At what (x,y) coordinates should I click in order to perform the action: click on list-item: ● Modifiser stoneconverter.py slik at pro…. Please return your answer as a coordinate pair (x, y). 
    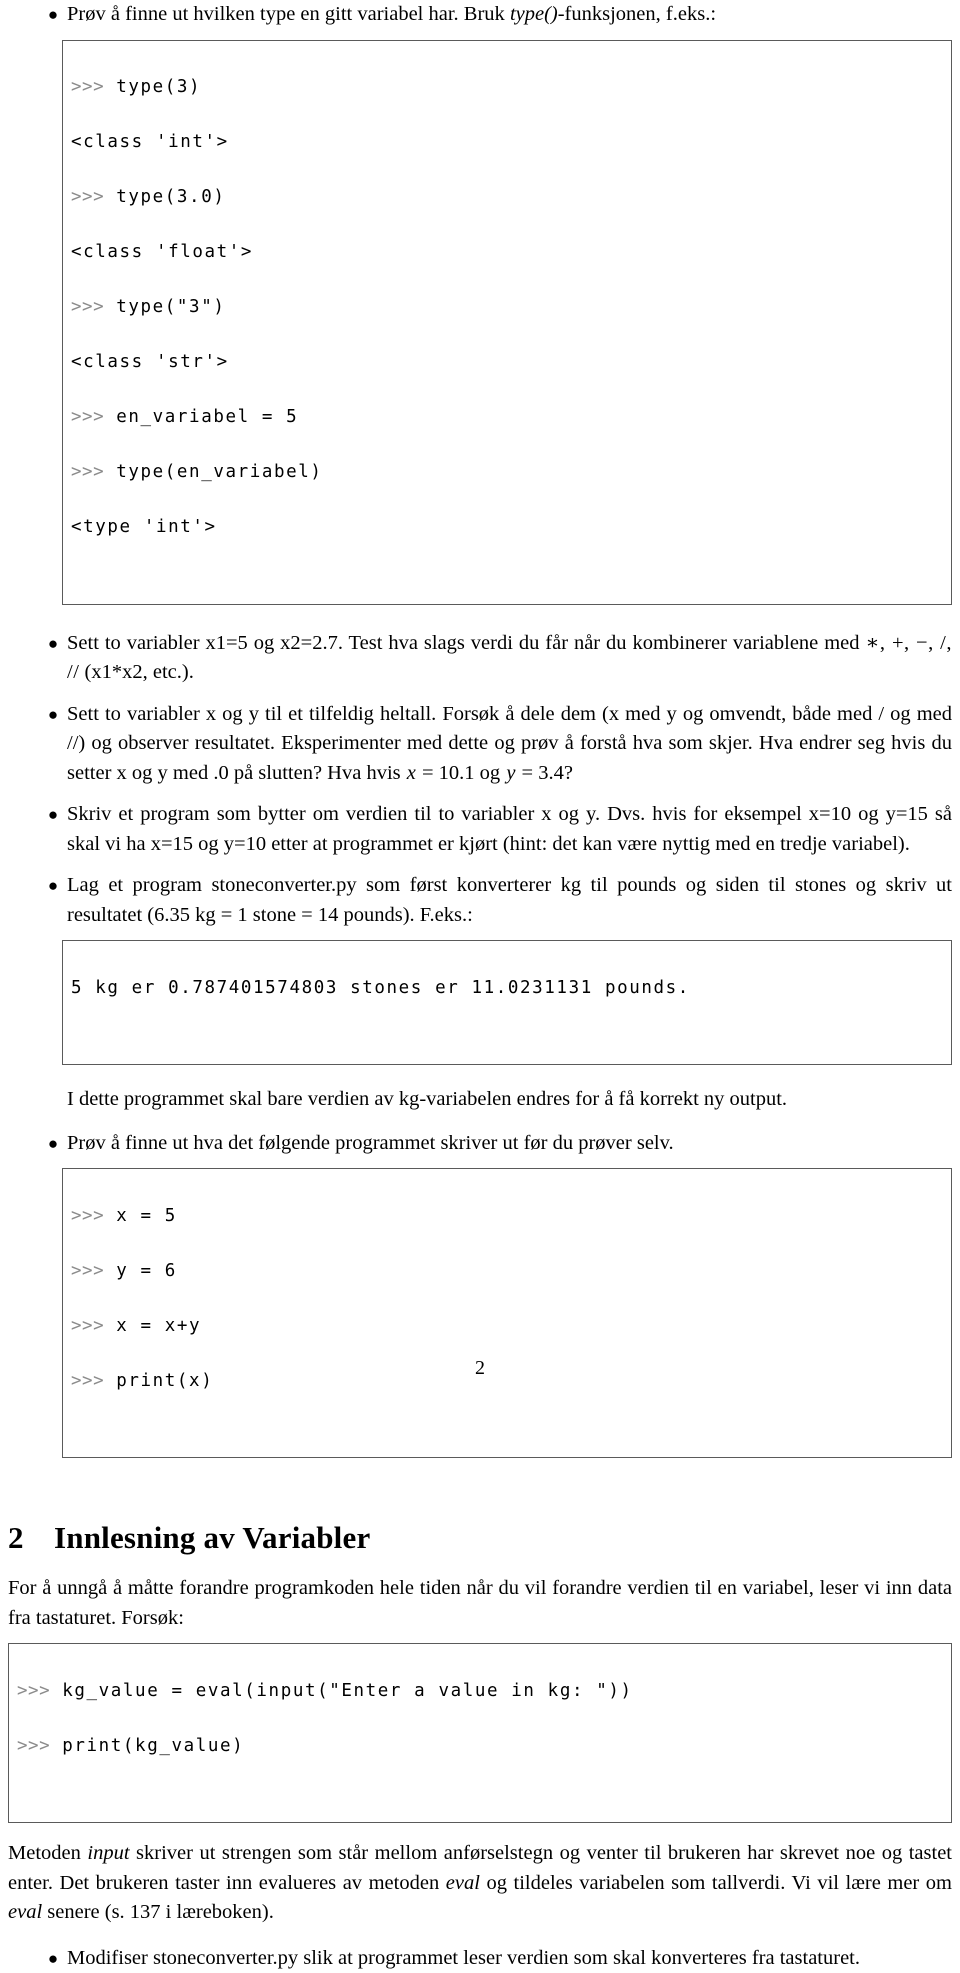
    Looking at the image, I should click on (478, 1958).